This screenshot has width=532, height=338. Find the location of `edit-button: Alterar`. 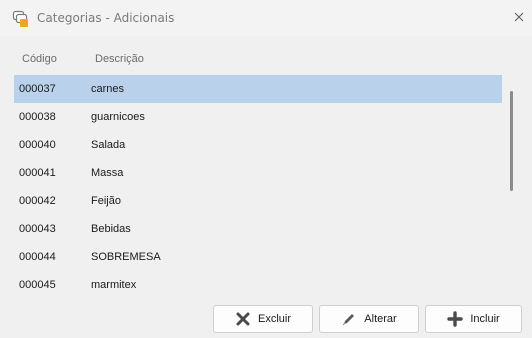

edit-button: Alterar is located at coordinates (369, 319).